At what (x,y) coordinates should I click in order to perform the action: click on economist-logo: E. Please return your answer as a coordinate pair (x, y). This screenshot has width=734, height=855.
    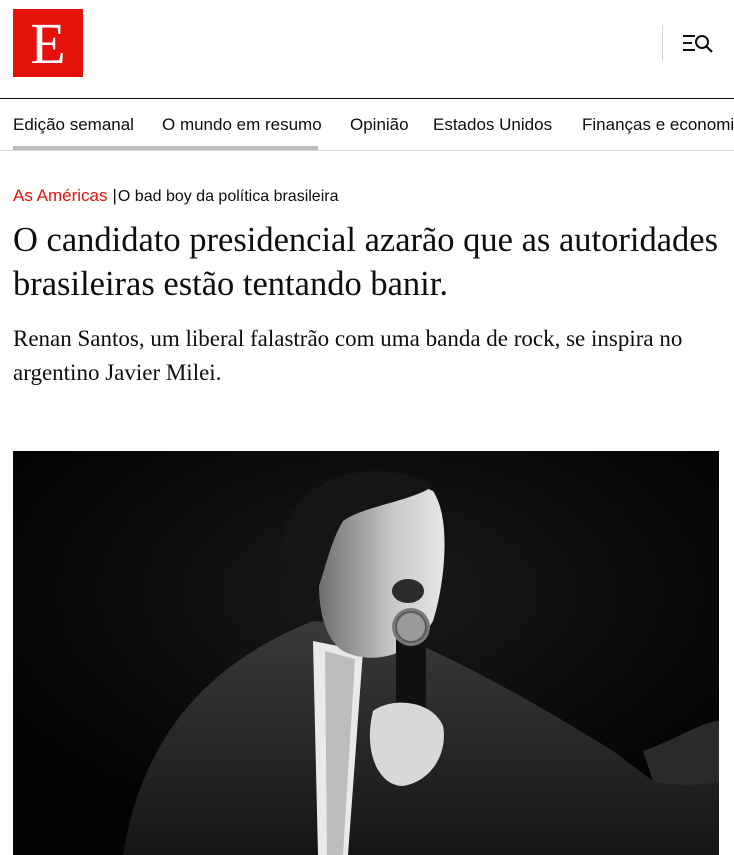
    Looking at the image, I should click on (48, 43).